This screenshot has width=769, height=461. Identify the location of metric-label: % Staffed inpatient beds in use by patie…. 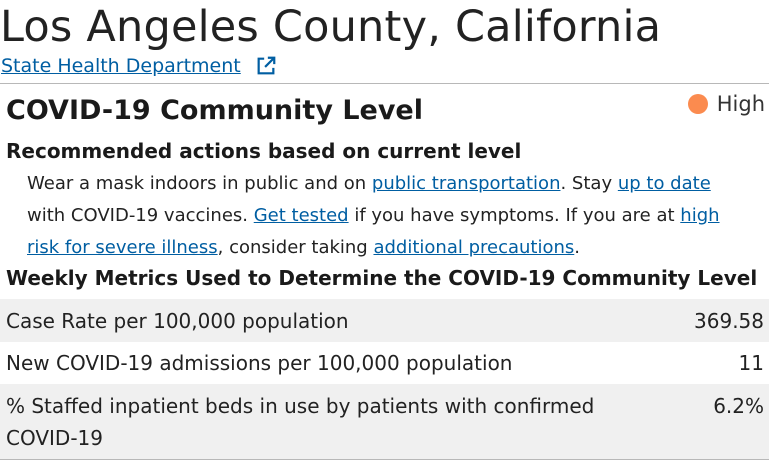
(300, 422).